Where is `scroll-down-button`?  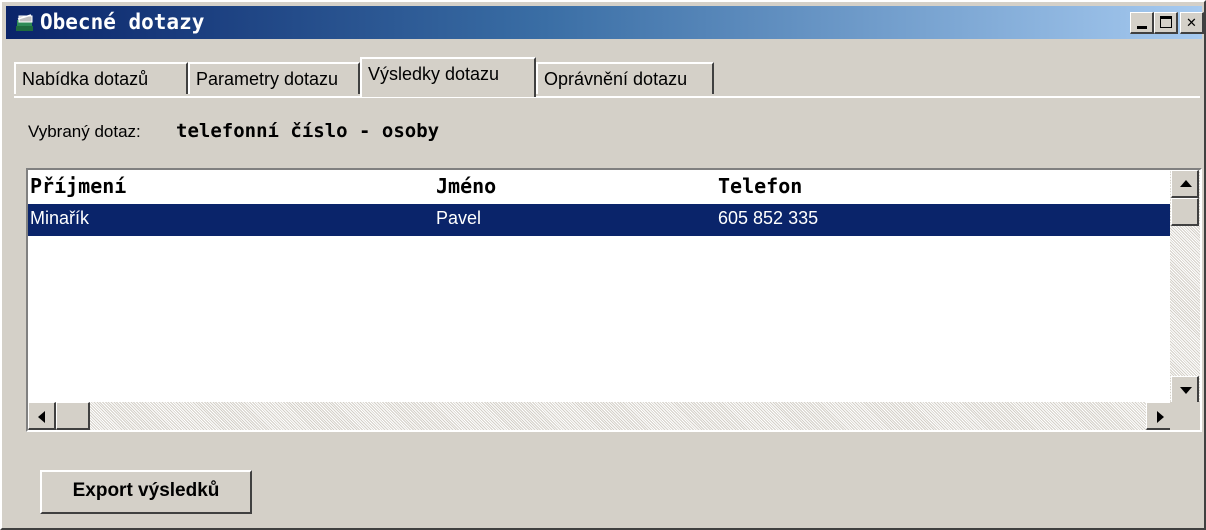
scroll-down-button is located at coordinates (1185, 390).